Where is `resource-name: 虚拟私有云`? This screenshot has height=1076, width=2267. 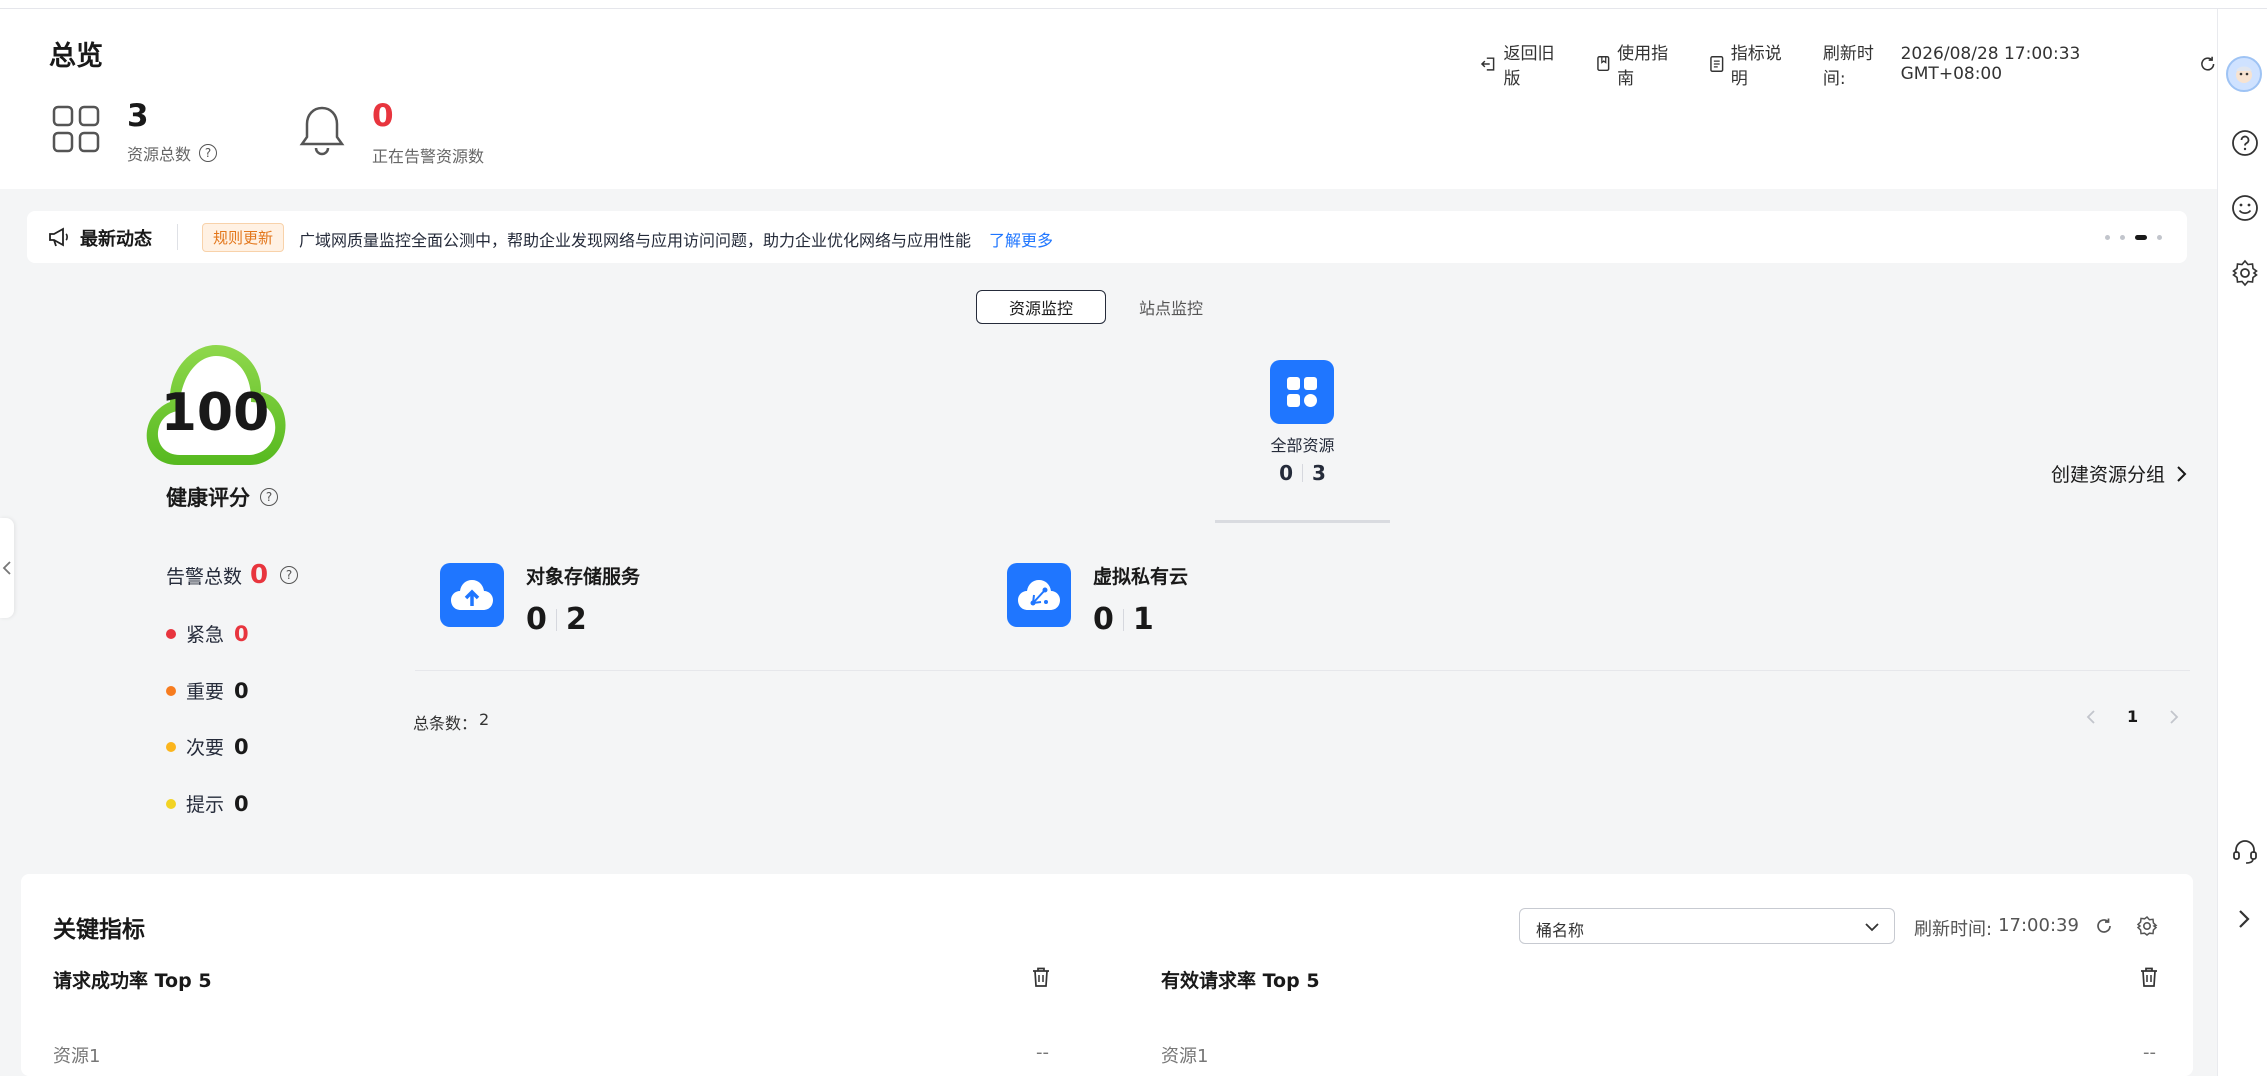 resource-name: 虚拟私有云 is located at coordinates (1141, 577).